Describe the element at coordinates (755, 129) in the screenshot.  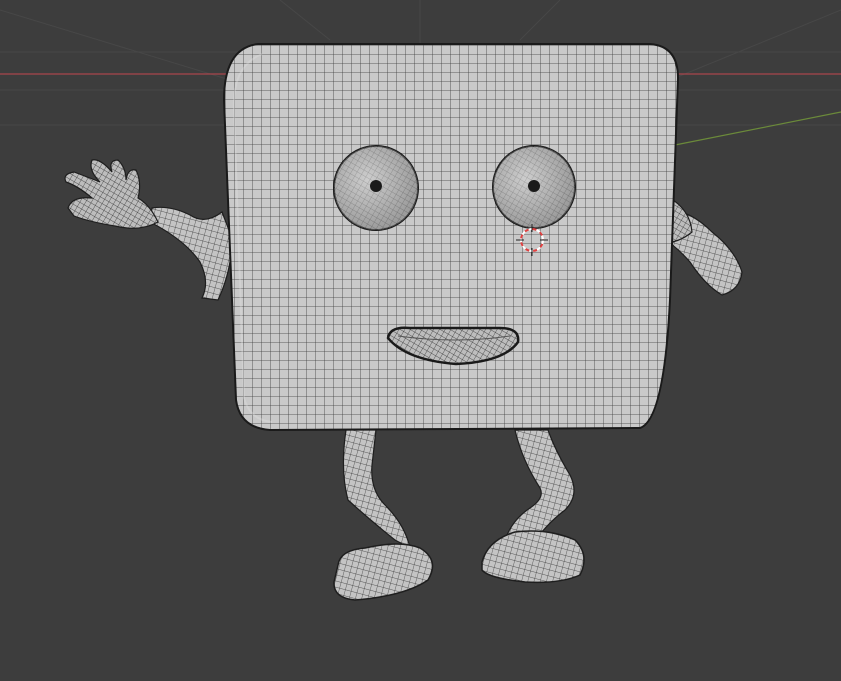
I see `y-axis-line` at that location.